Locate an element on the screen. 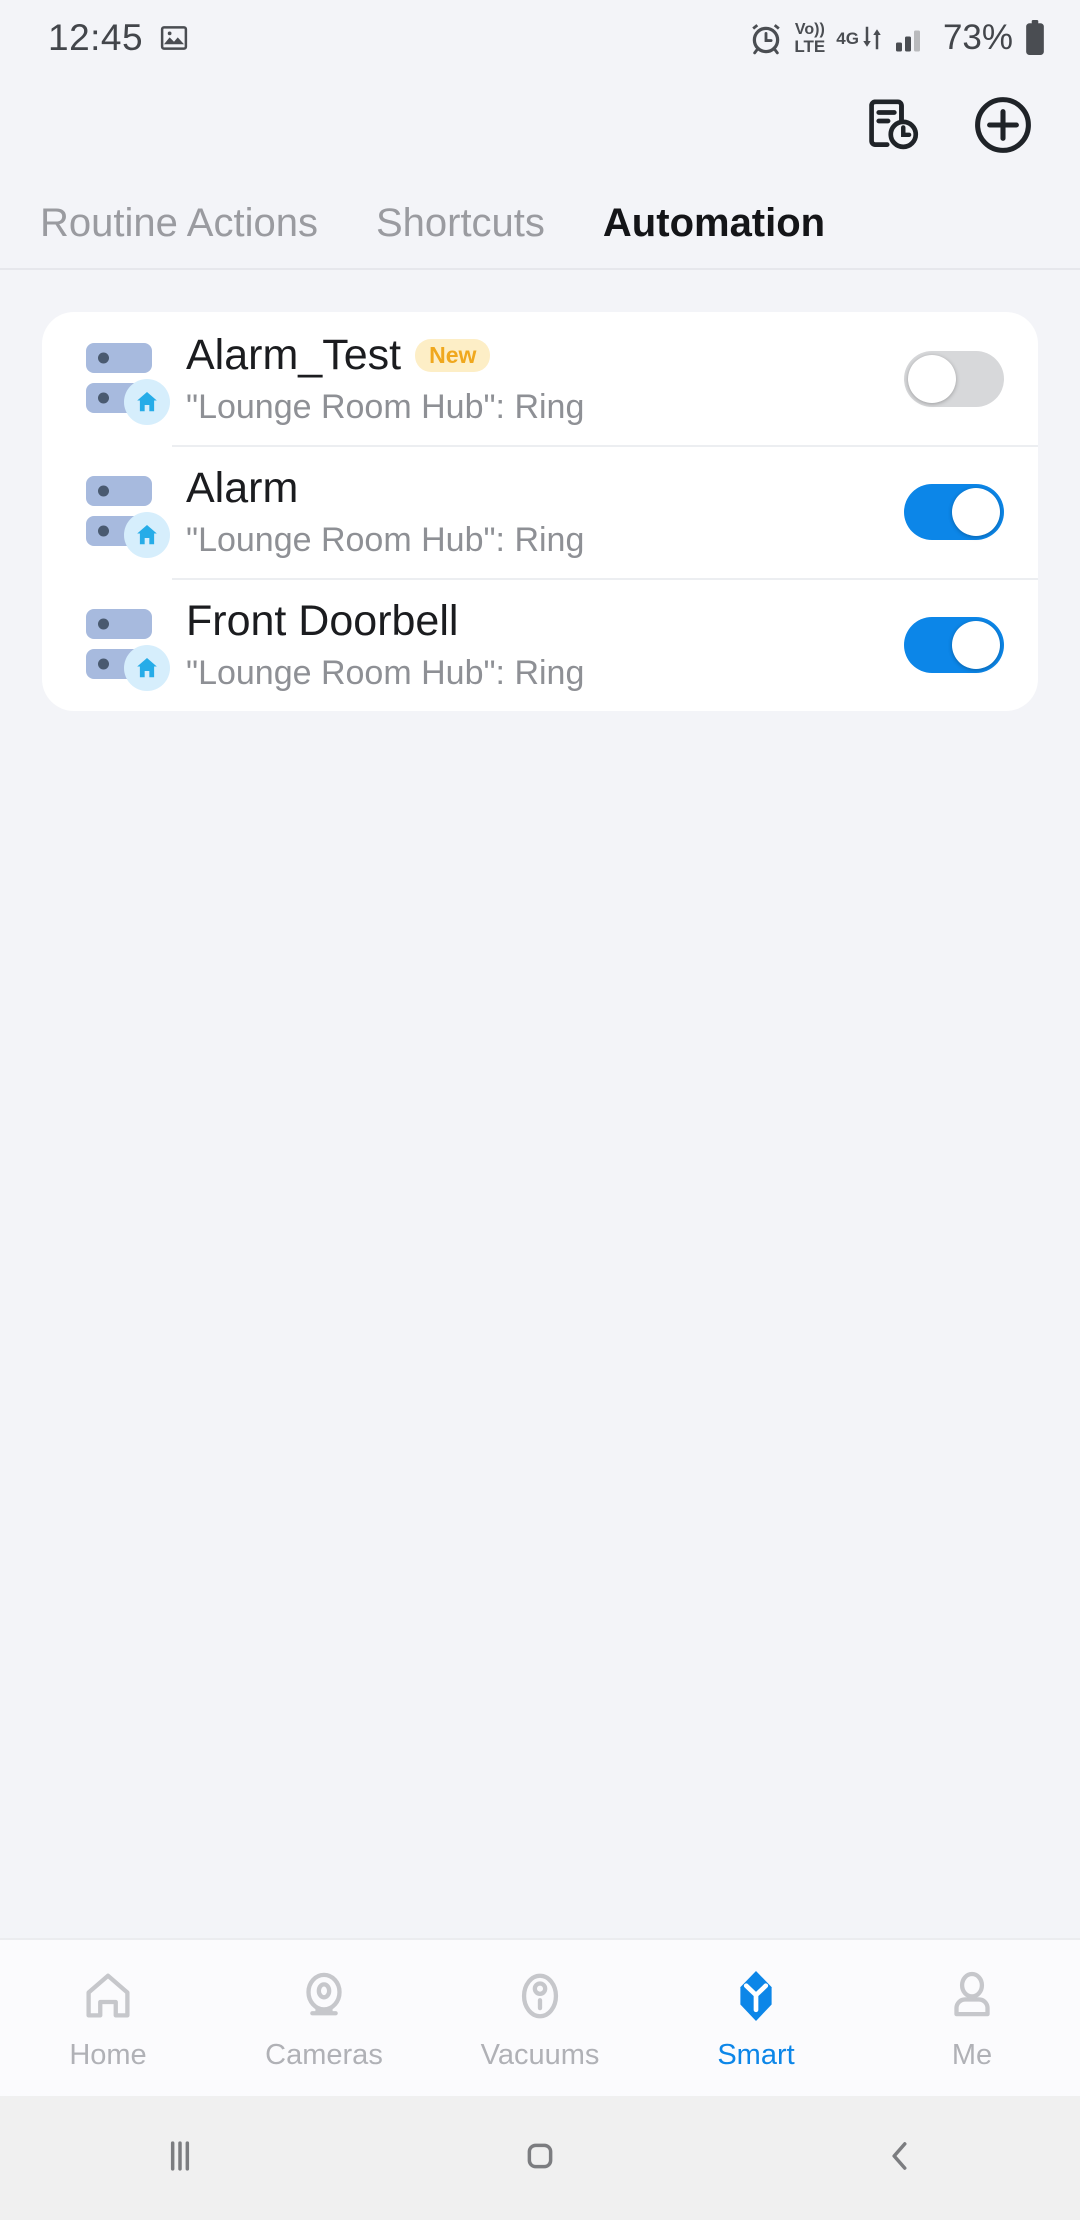  table-row: Front Doorbell "Lounge Room Hub": Ring is located at coordinates (540, 644).